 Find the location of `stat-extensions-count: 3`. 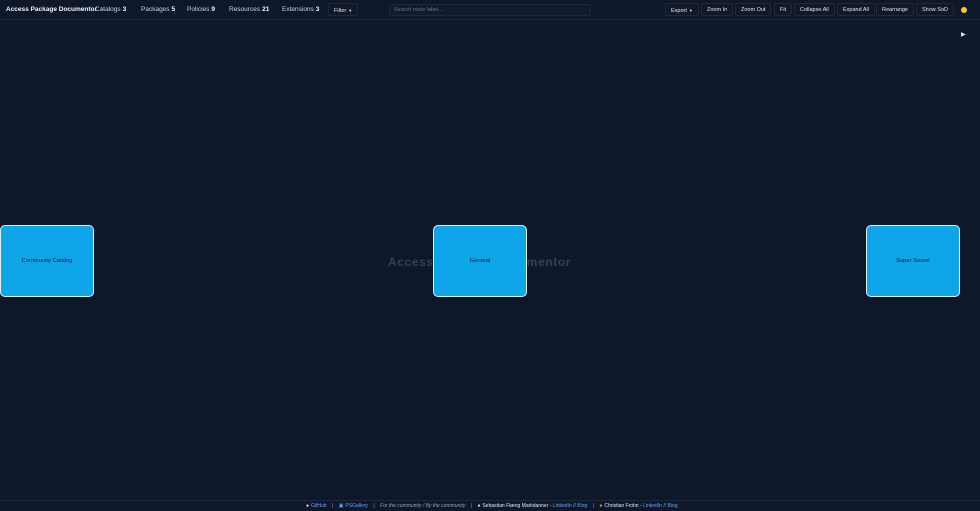

stat-extensions-count: 3 is located at coordinates (317, 9).